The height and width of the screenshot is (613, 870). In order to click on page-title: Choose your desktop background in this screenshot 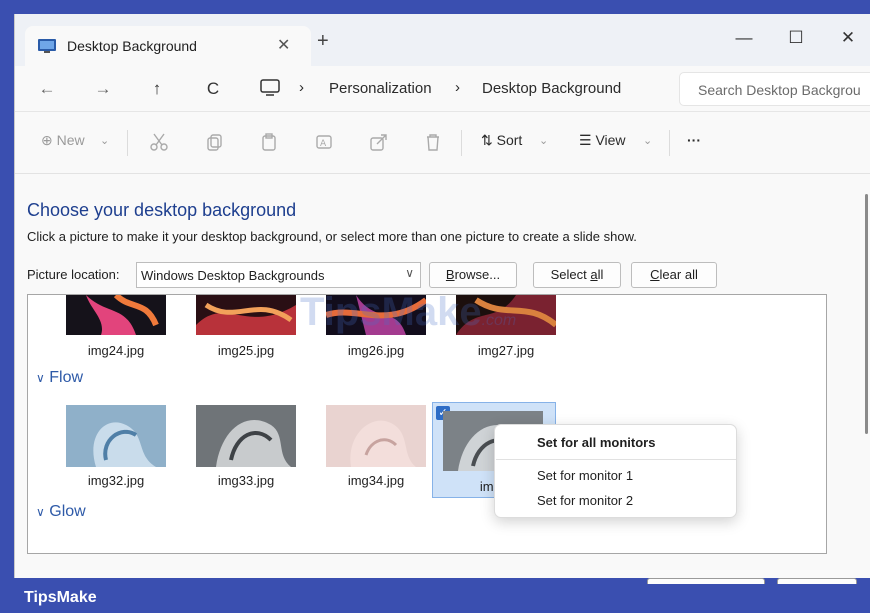, I will do `click(162, 210)`.